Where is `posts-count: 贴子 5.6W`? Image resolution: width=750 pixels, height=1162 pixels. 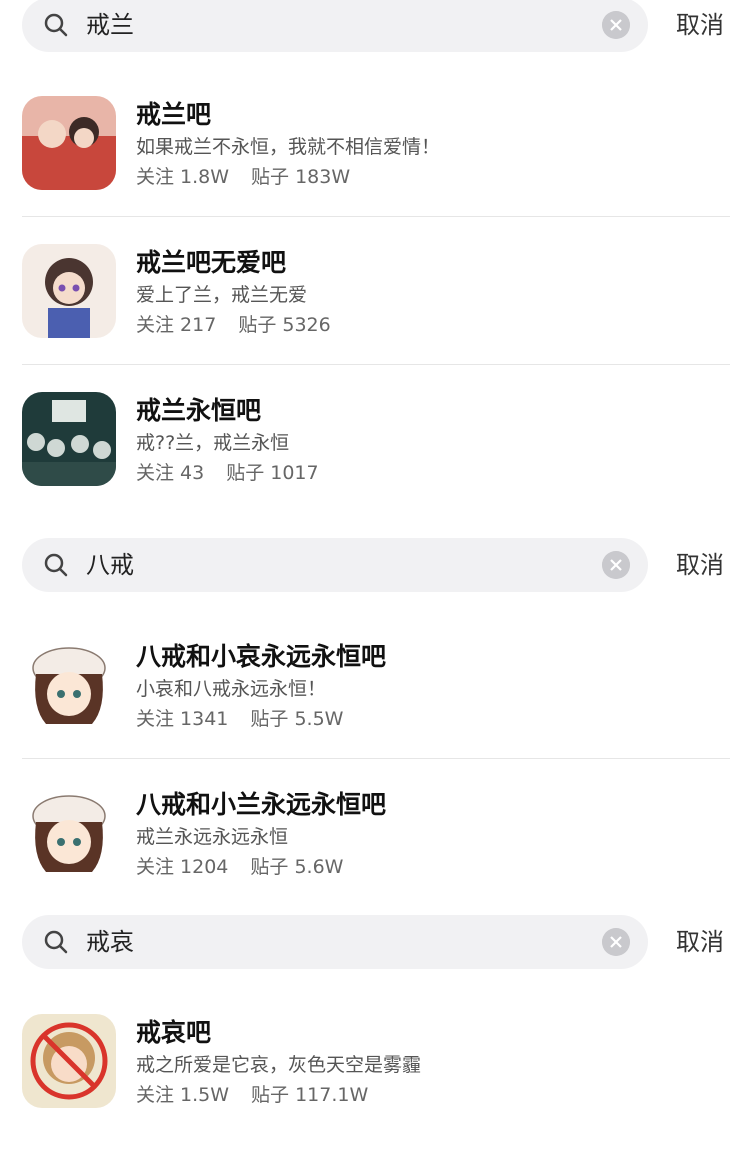 posts-count: 贴子 5.6W is located at coordinates (297, 867).